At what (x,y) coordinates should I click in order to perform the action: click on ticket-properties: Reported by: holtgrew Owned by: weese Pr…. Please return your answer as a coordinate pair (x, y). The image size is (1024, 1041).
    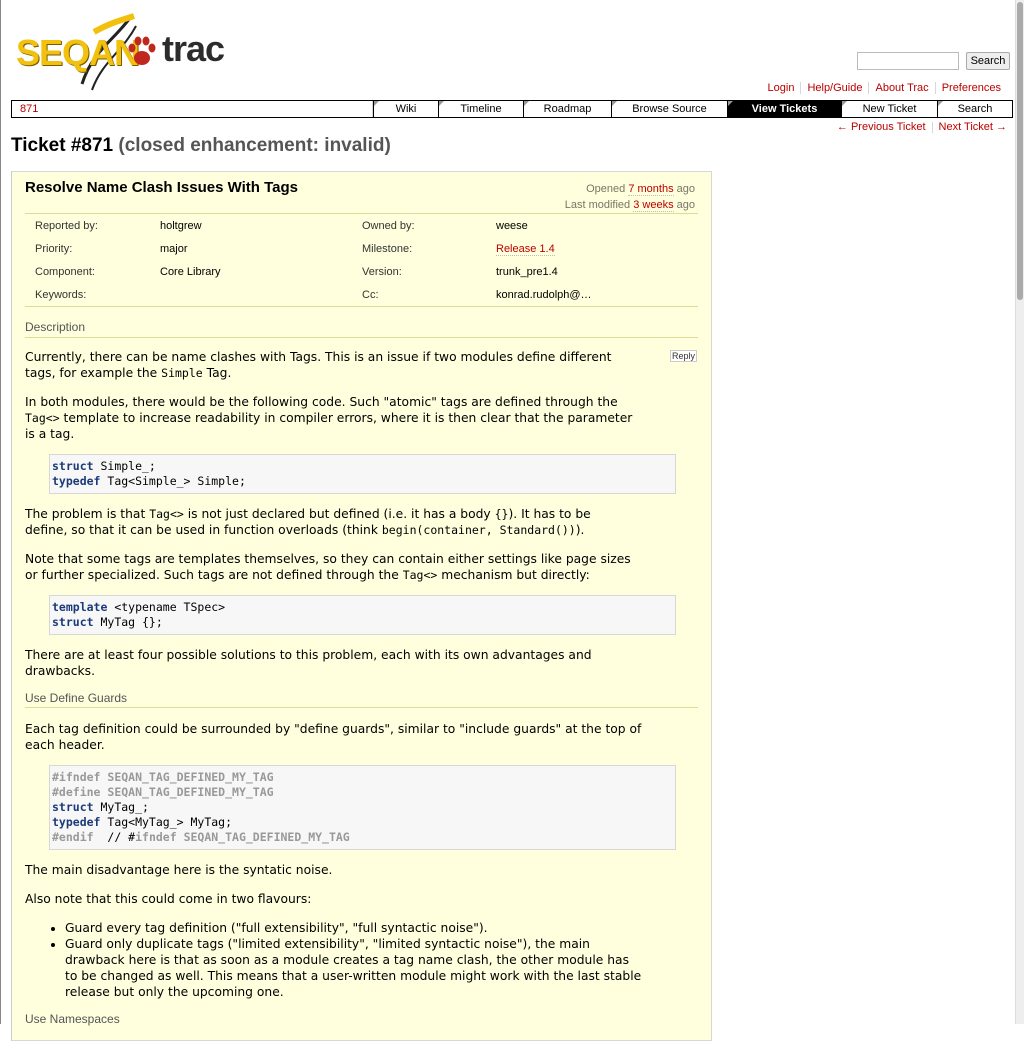
    Looking at the image, I should click on (361, 259).